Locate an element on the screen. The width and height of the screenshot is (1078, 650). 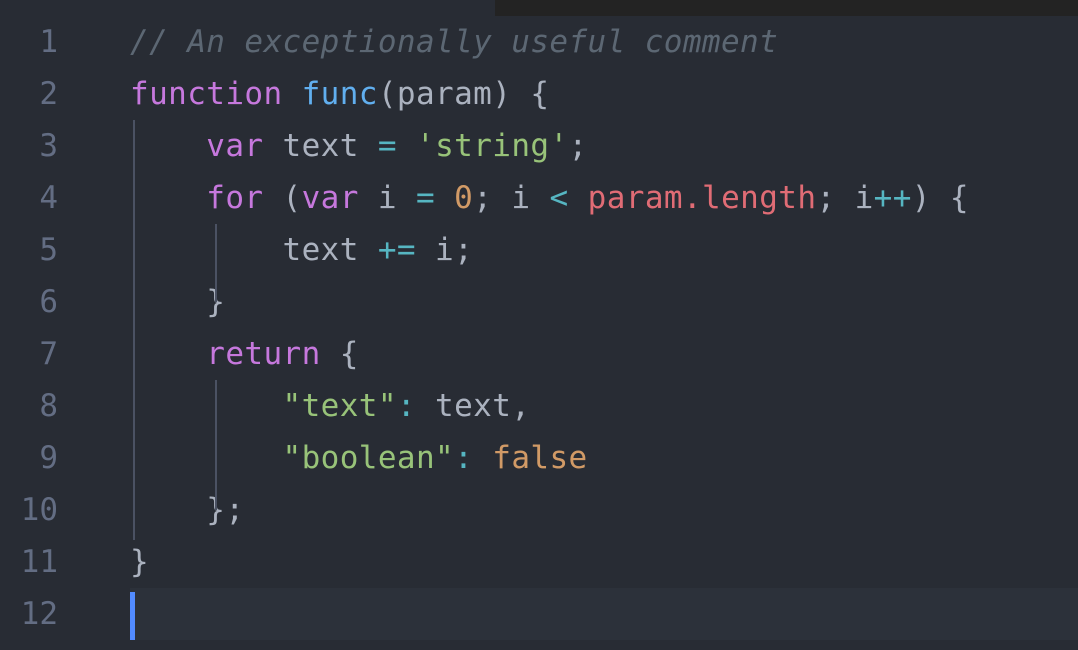
token-punct: ( is located at coordinates (282, 198).